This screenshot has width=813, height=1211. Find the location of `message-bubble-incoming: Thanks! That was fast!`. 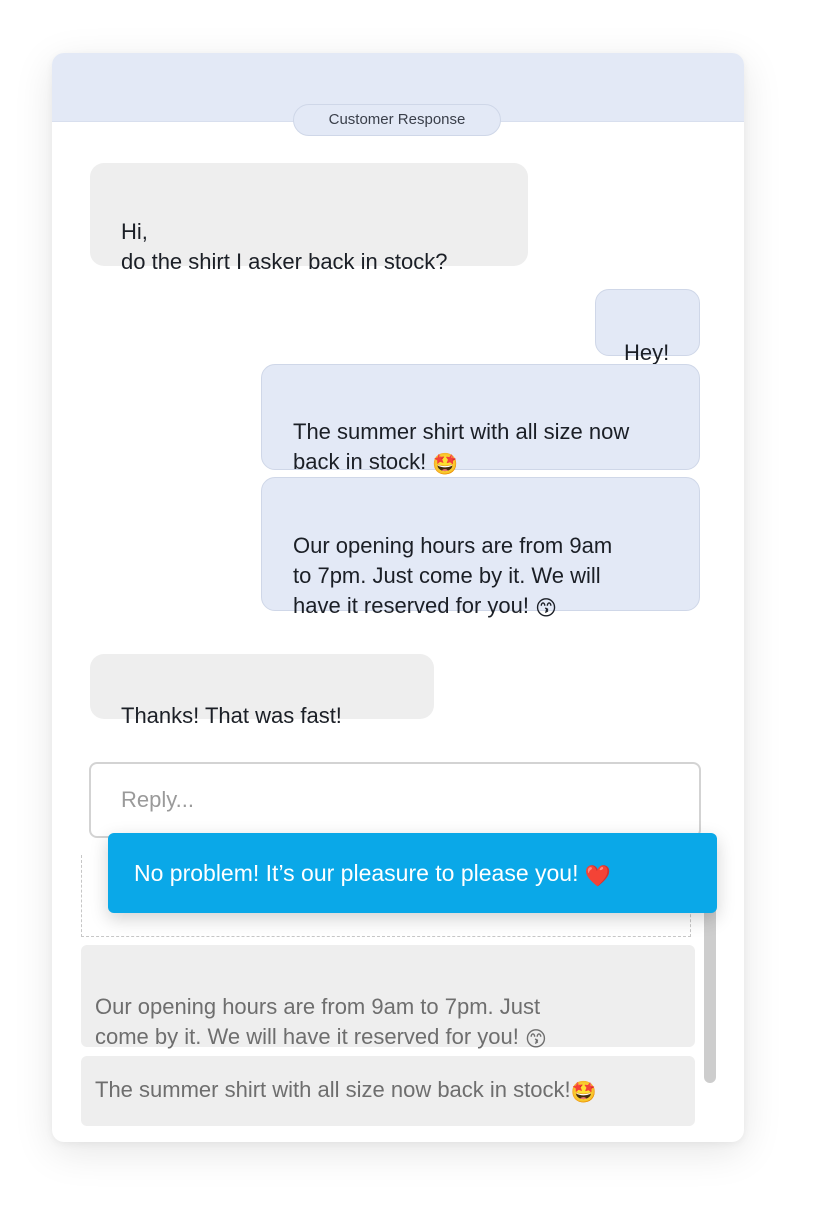

message-bubble-incoming: Thanks! That was fast! is located at coordinates (262, 691).